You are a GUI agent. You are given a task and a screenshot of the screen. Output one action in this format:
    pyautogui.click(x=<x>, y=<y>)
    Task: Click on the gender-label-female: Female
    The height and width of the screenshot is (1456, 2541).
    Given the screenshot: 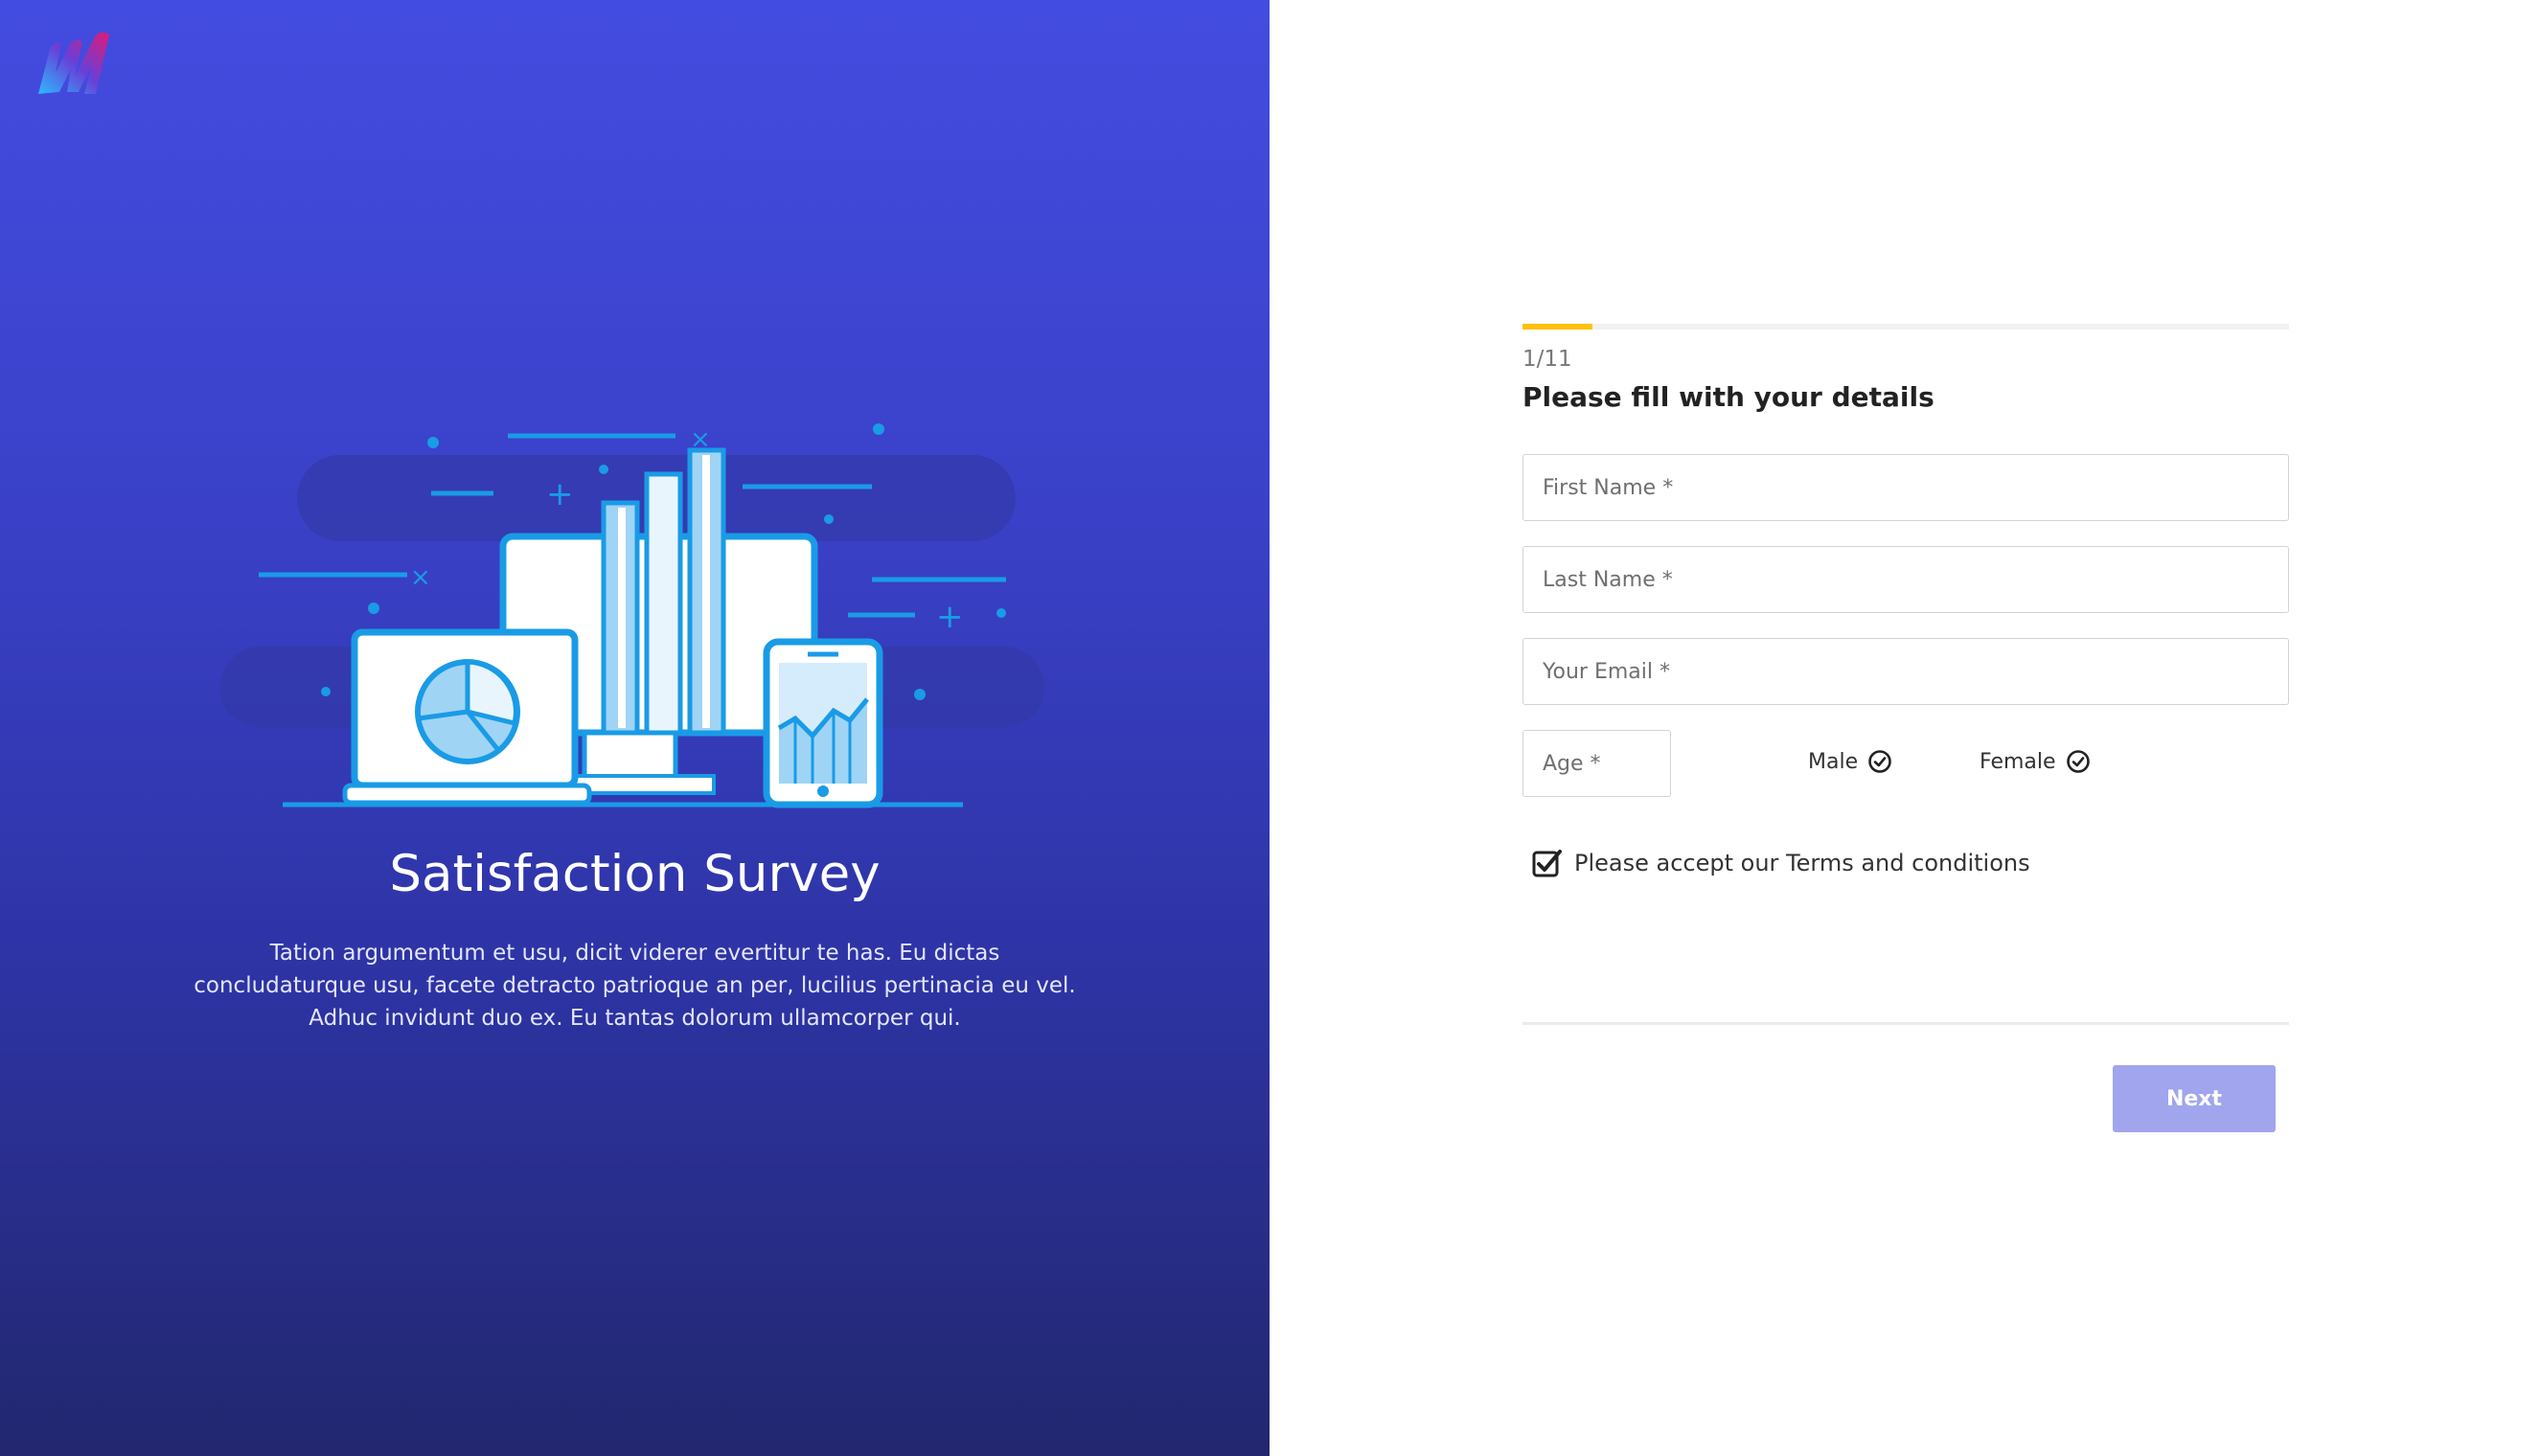 What is the action you would take?
    pyautogui.click(x=2018, y=761)
    